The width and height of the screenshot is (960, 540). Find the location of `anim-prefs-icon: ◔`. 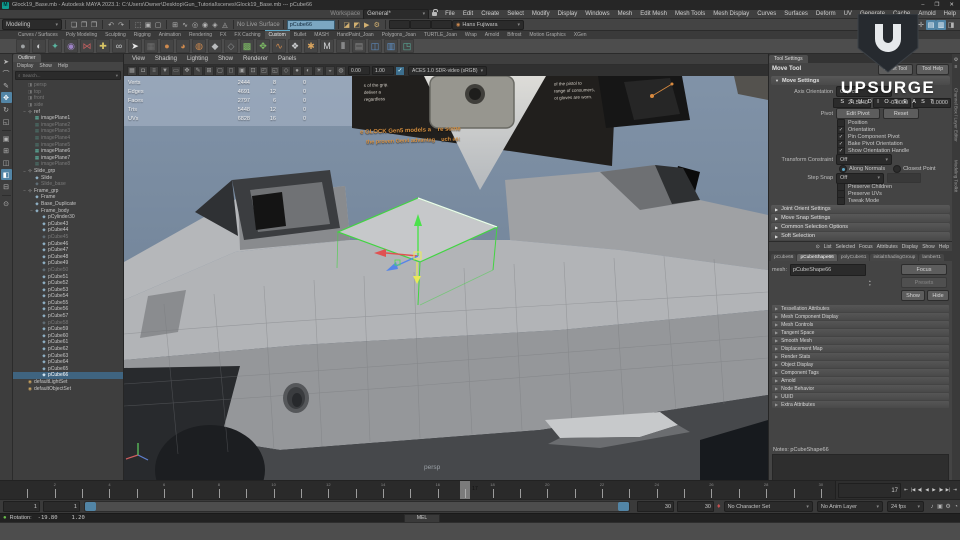

anim-prefs-icon: ◔ is located at coordinates (956, 507).